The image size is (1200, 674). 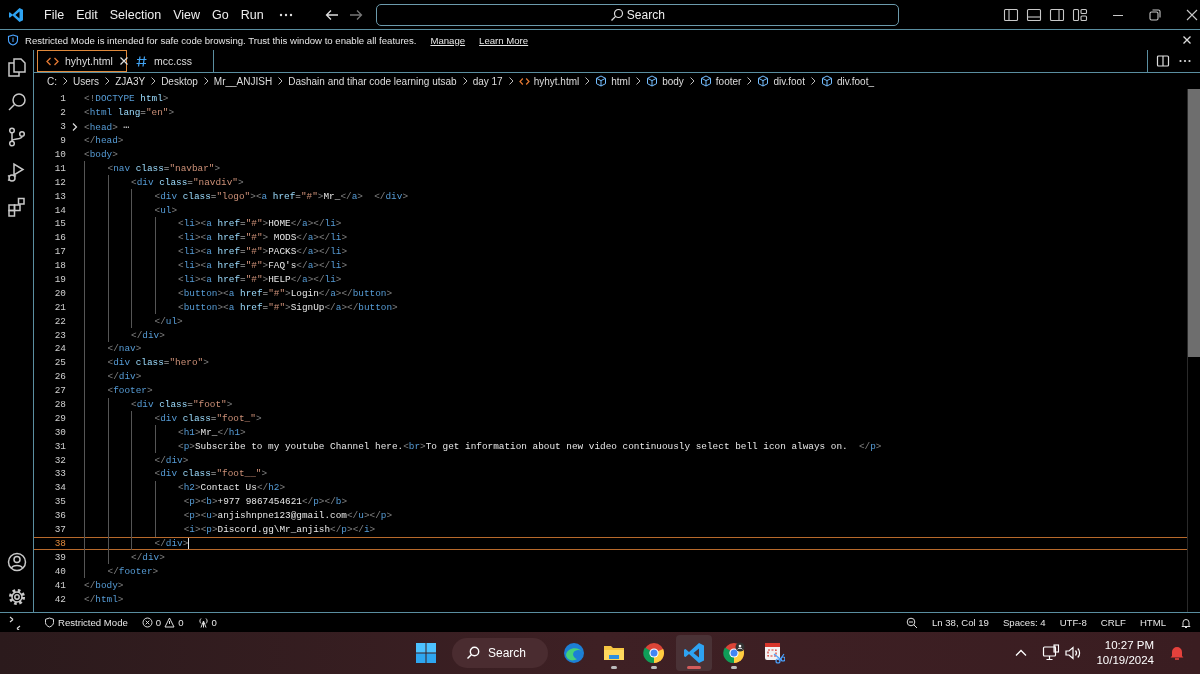 What do you see at coordinates (162, 622) in the screenshot?
I see `problems-status: 0 0` at bounding box center [162, 622].